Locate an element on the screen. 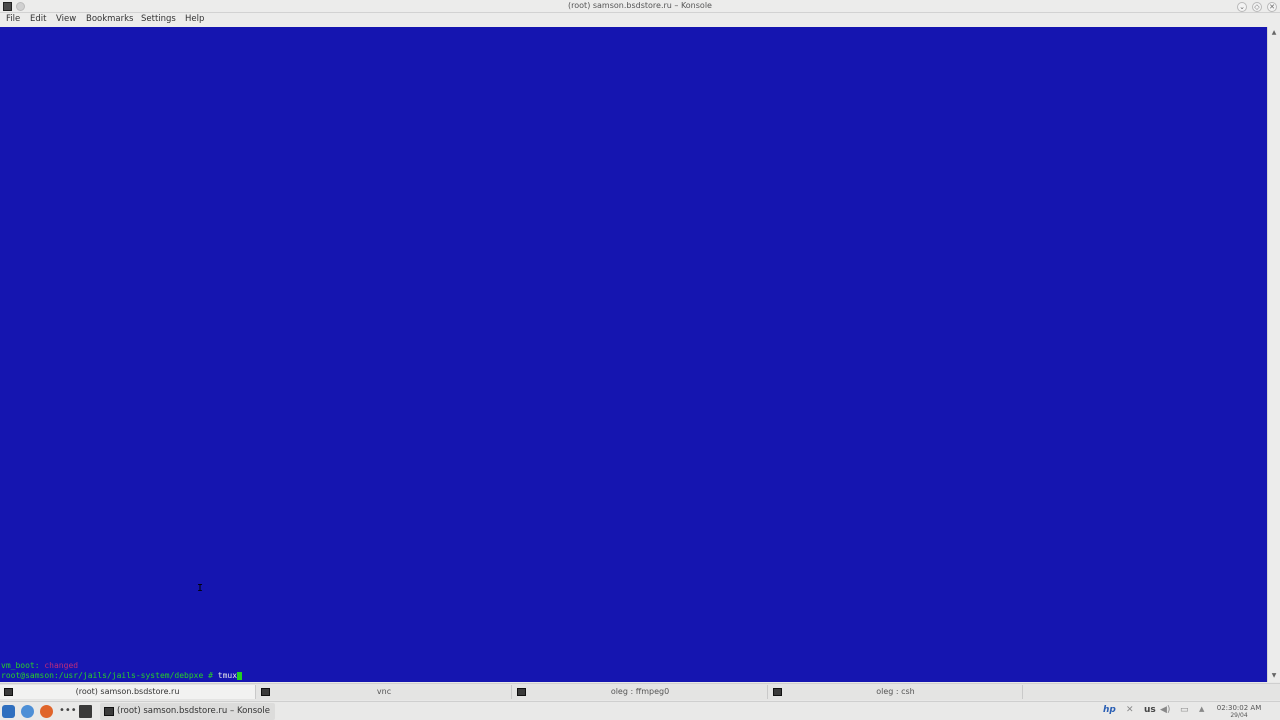 The width and height of the screenshot is (1280, 720). maximize-button: ◇ is located at coordinates (1257, 7).